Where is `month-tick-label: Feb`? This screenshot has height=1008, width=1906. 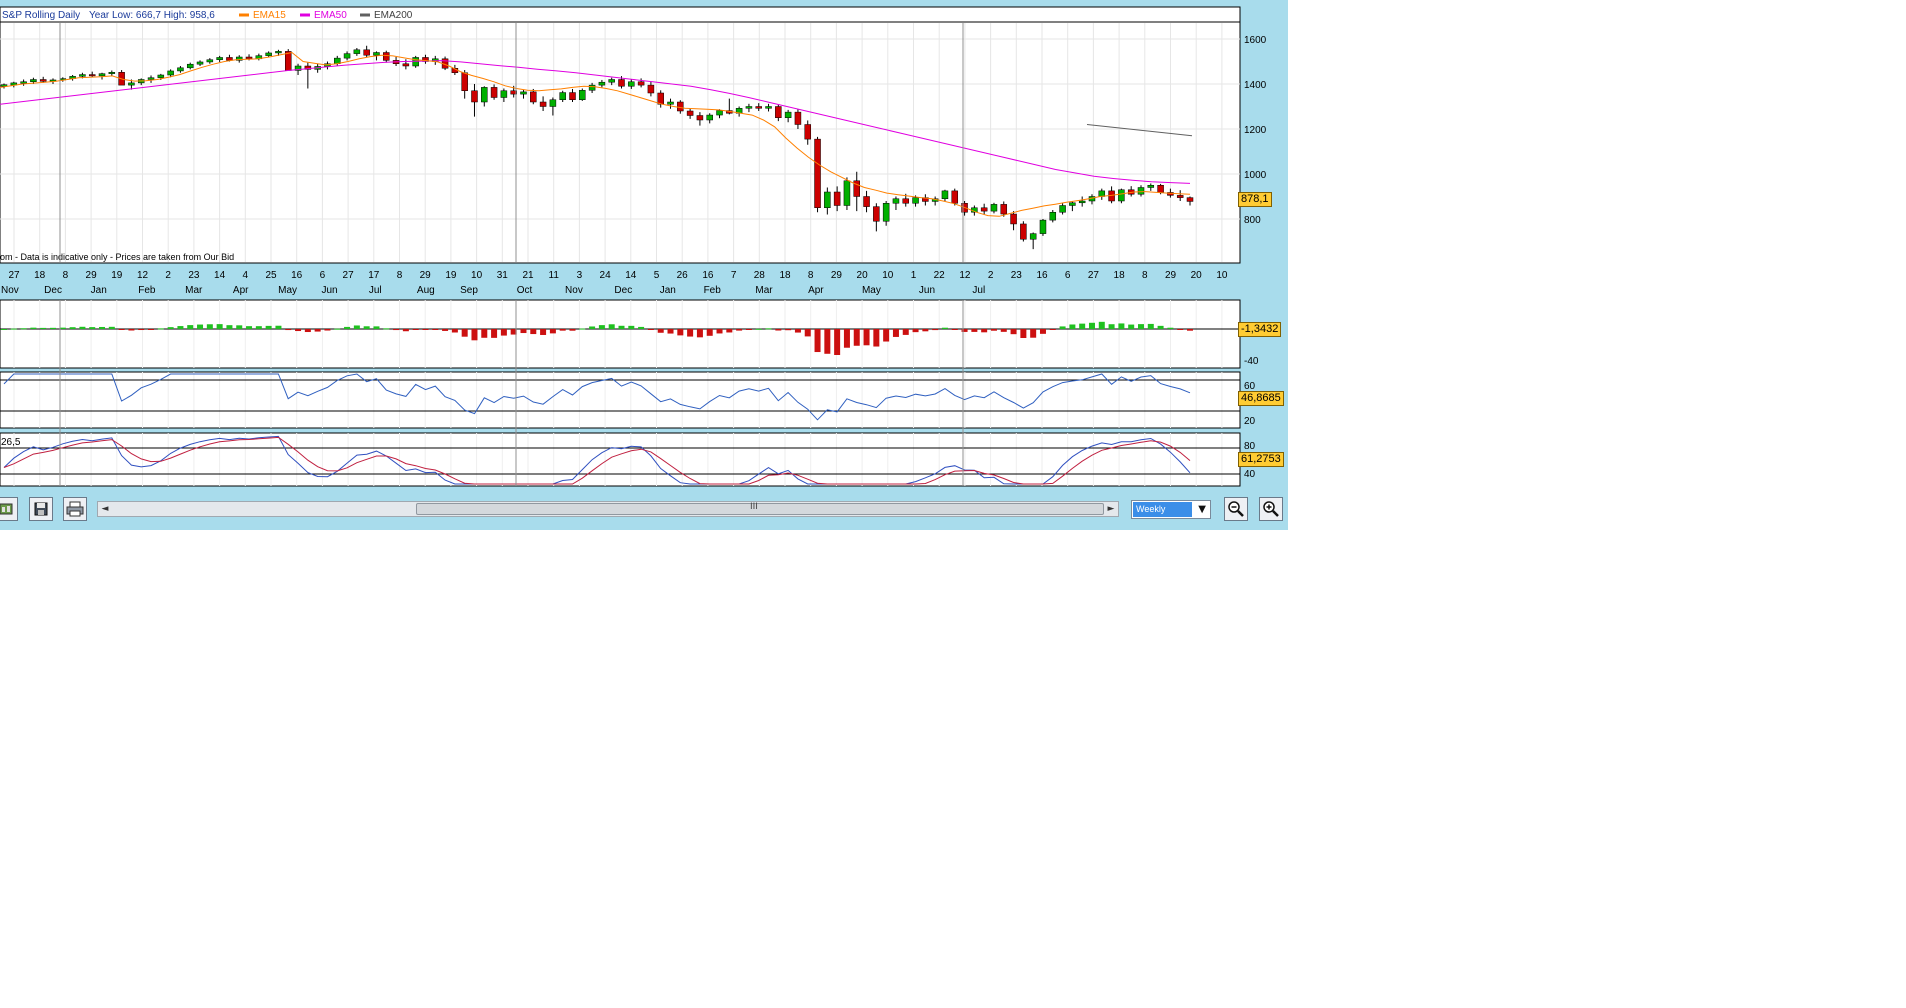 month-tick-label: Feb is located at coordinates (713, 290).